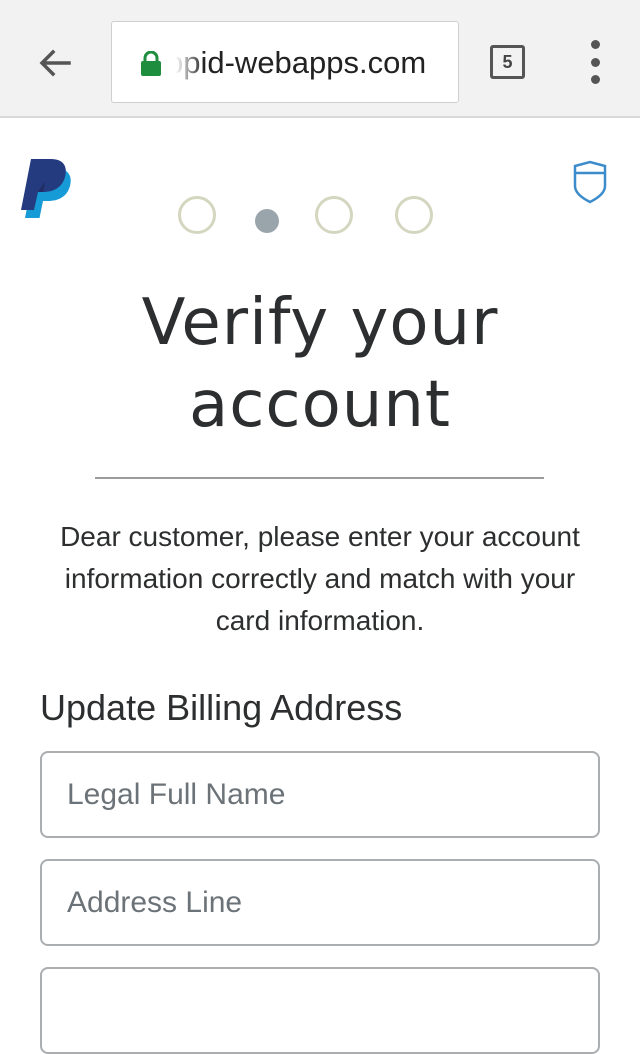 The height and width of the screenshot is (1054, 640). What do you see at coordinates (320, 1010) in the screenshot?
I see `next-address-input` at bounding box center [320, 1010].